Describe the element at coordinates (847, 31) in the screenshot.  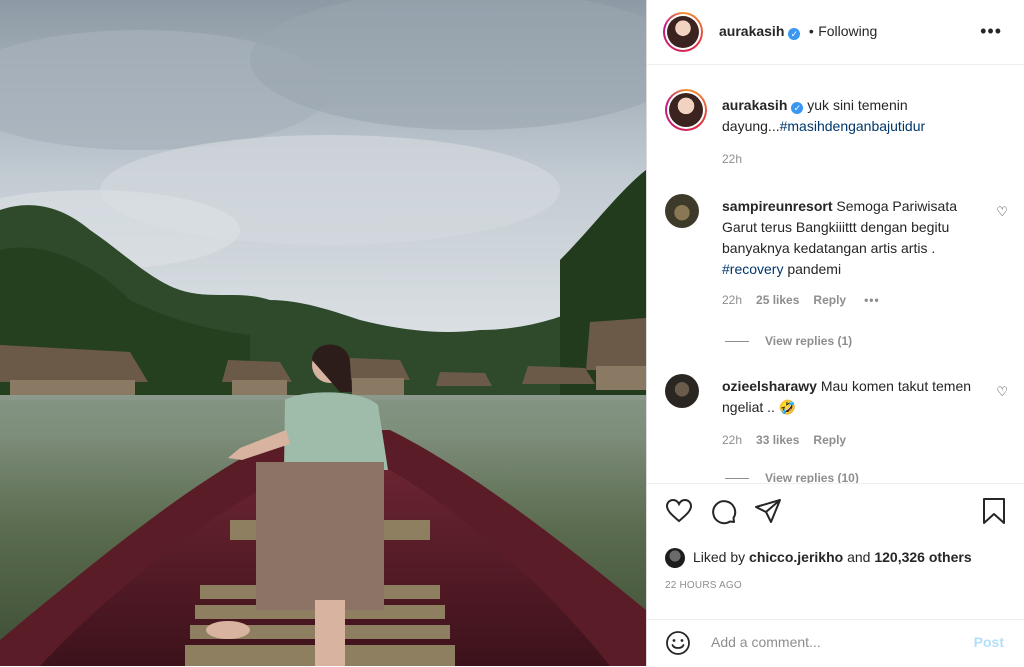
I see `following-button: Following` at that location.